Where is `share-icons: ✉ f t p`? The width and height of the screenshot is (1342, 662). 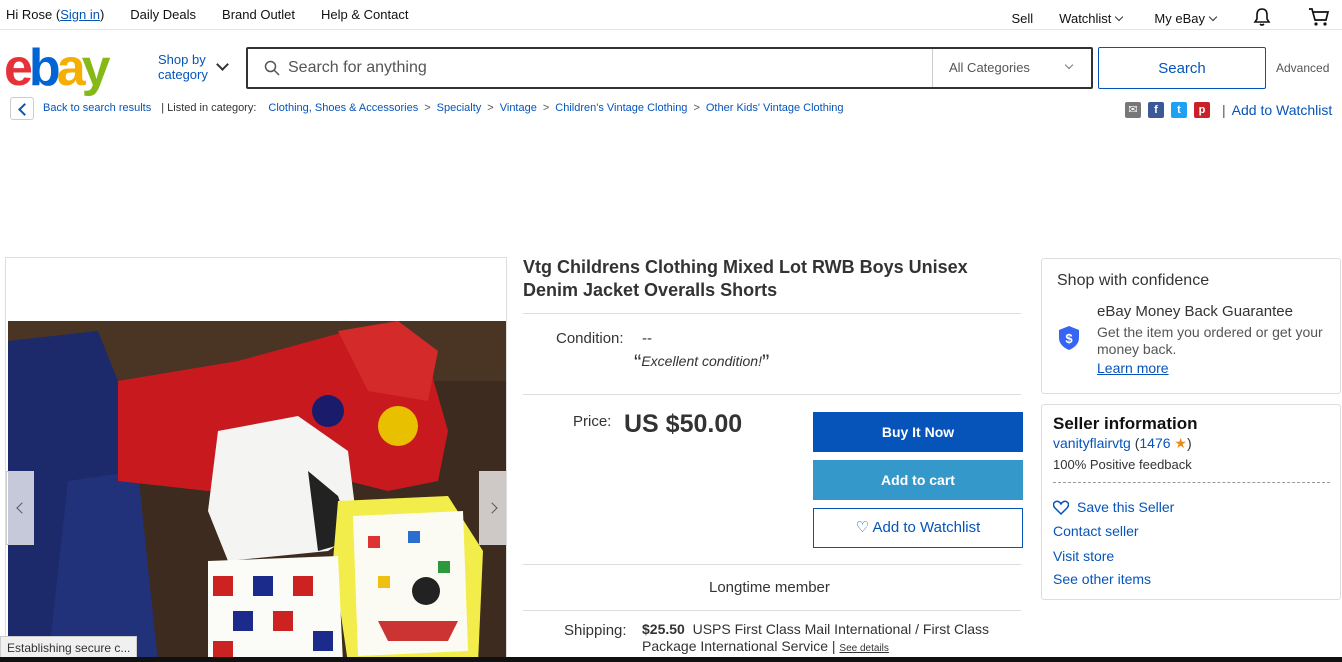 share-icons: ✉ f t p is located at coordinates (1167, 110).